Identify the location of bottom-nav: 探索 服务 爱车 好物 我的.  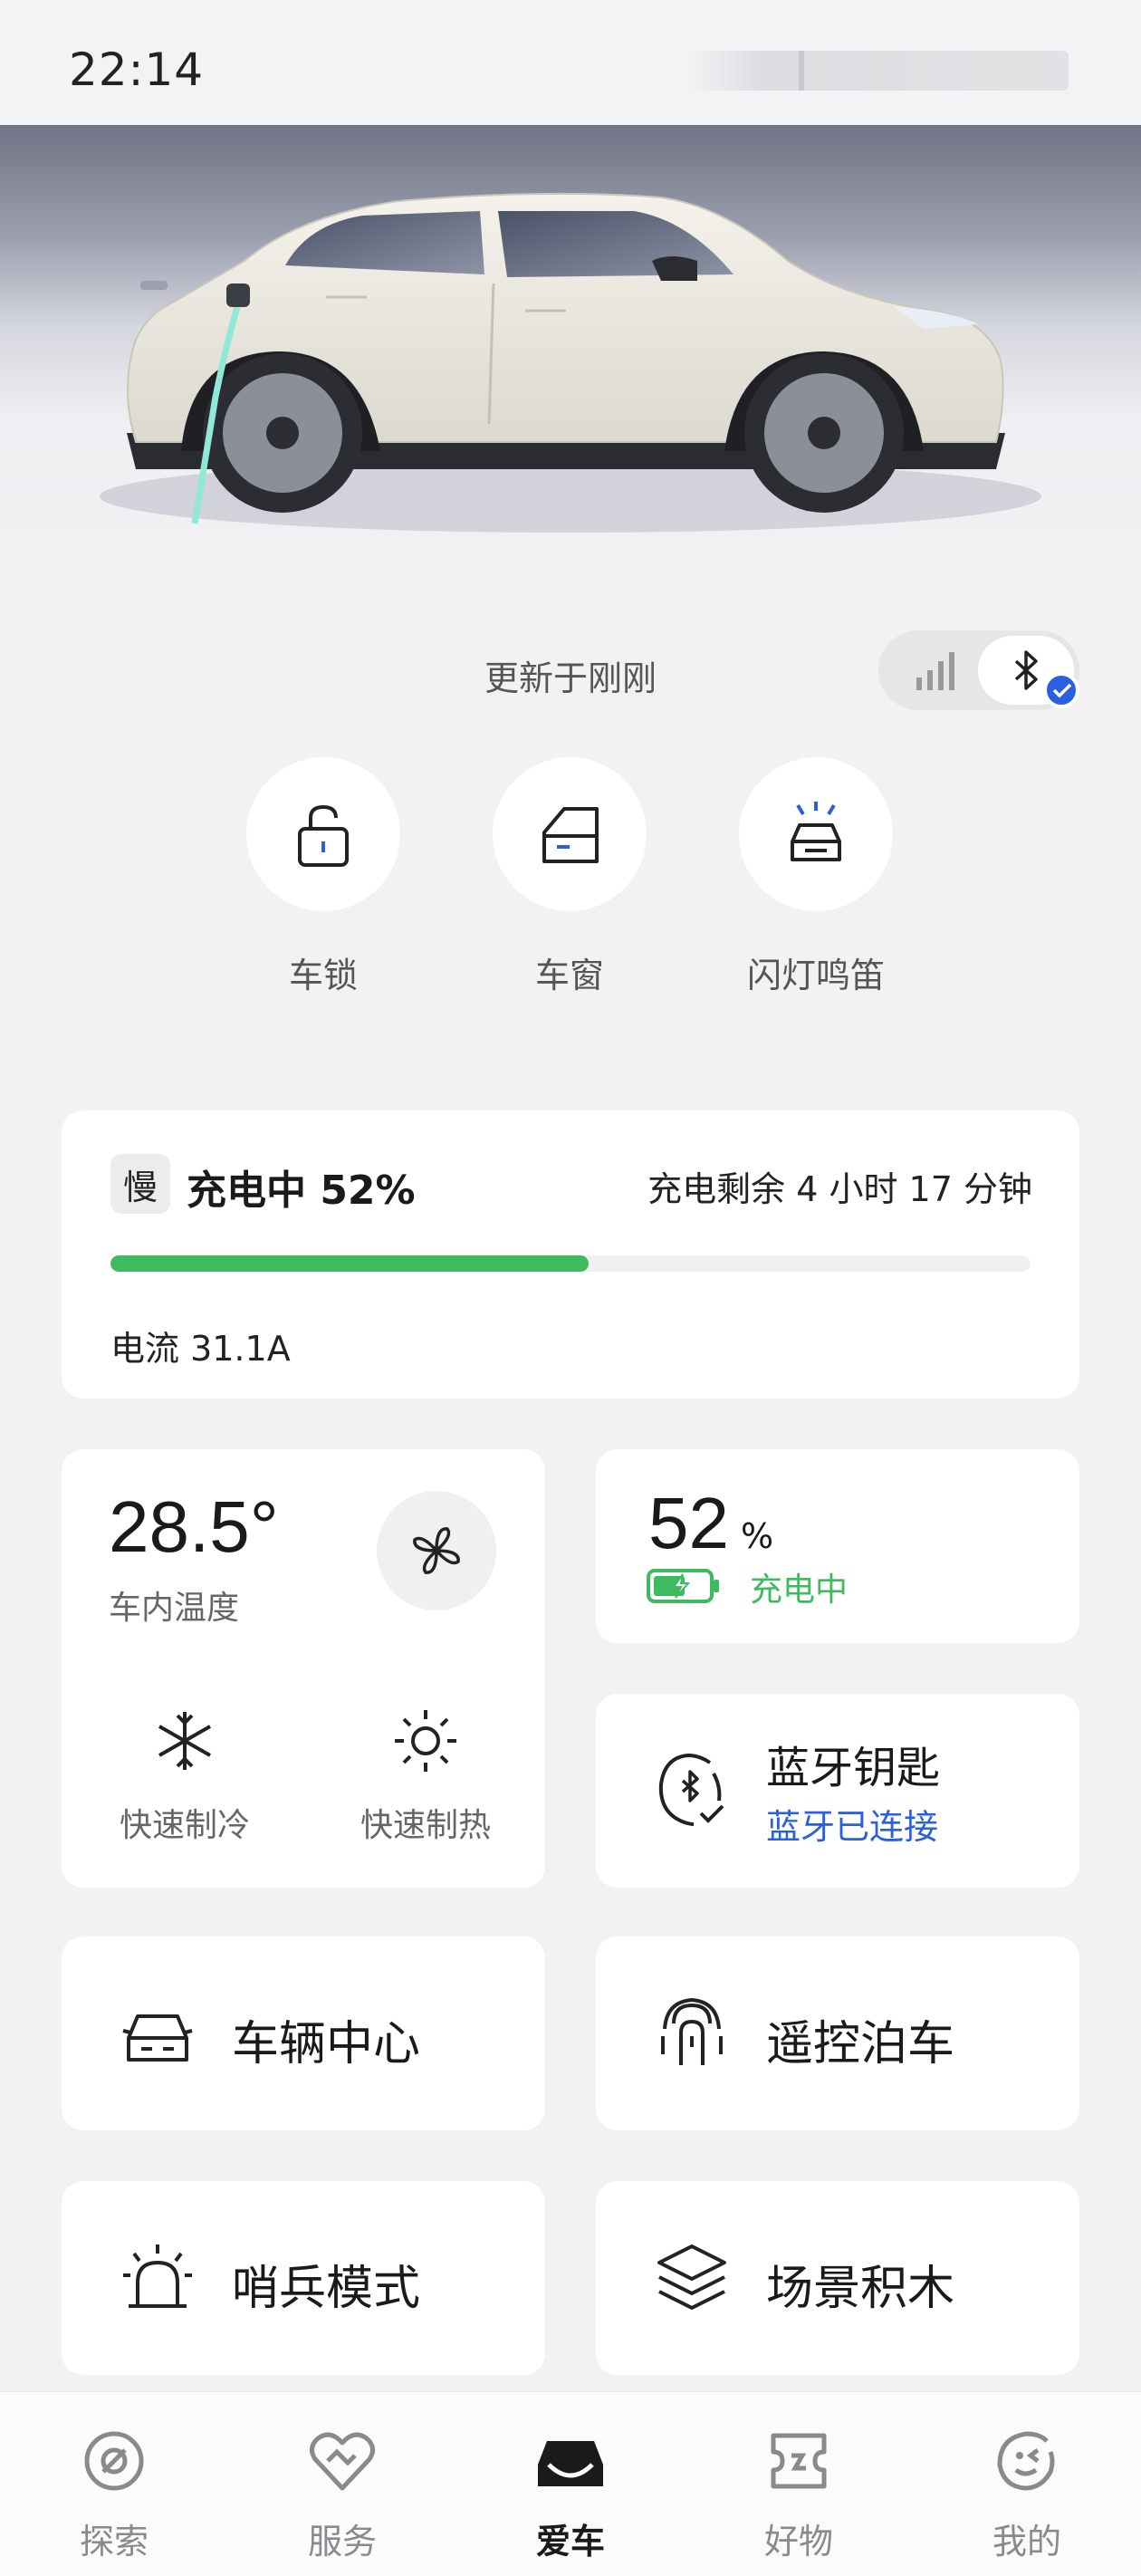
(570, 2483).